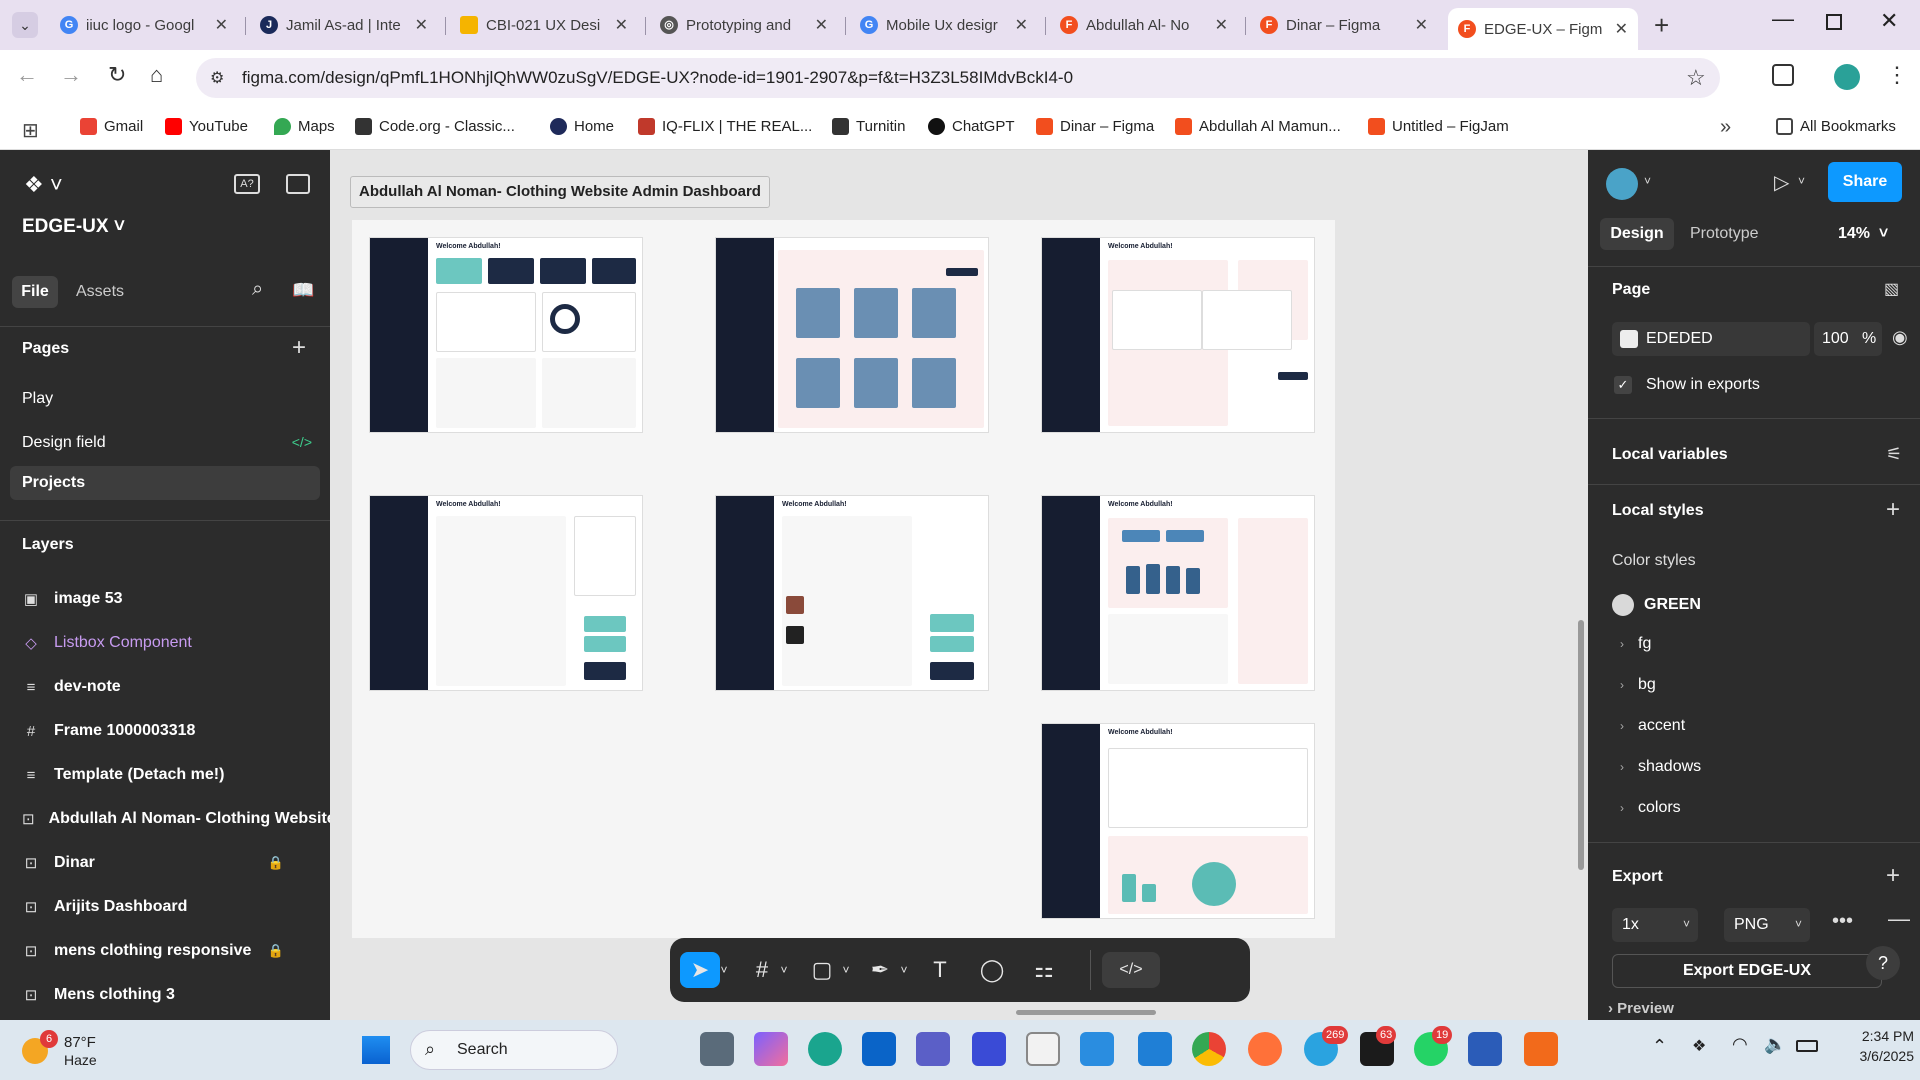 The width and height of the screenshot is (1920, 1080). I want to click on tab-6: F Abdullah Al- No ✕, so click(1144, 25).